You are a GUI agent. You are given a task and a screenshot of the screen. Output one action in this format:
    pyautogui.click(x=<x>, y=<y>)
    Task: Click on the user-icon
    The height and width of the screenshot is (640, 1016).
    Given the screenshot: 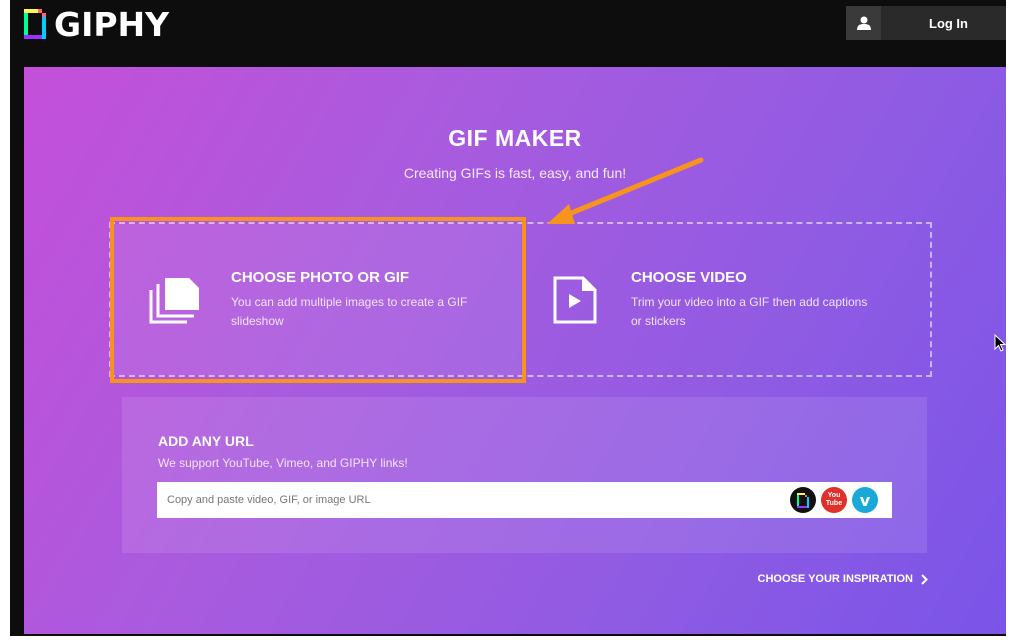 What is the action you would take?
    pyautogui.click(x=863, y=23)
    